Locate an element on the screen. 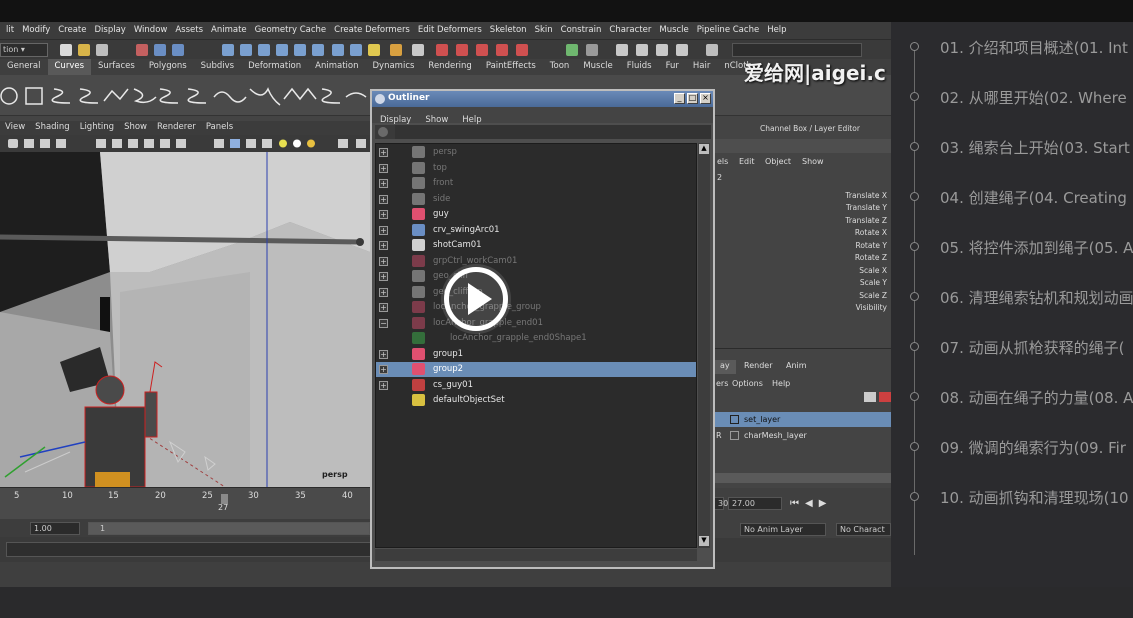  lock-icon is located at coordinates (396, 50).